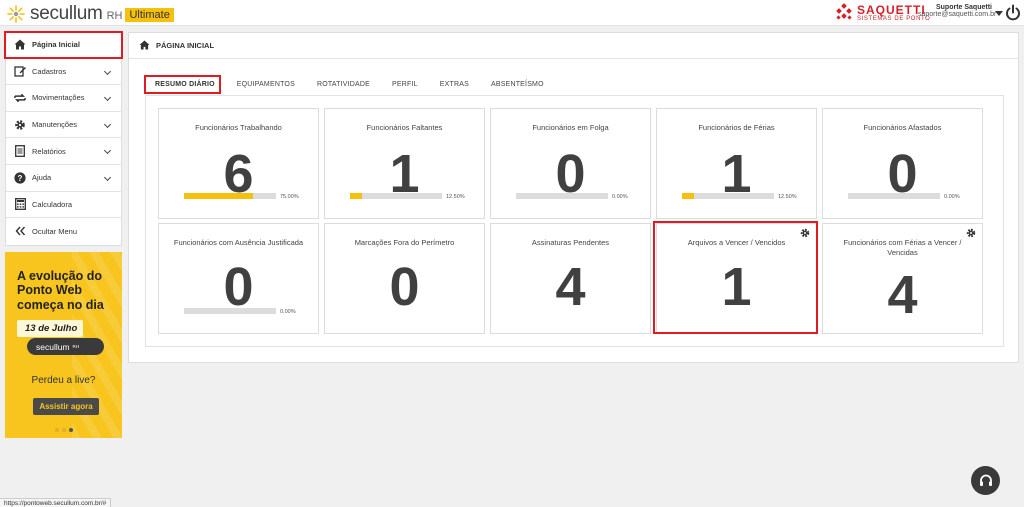 The height and width of the screenshot is (507, 1024). What do you see at coordinates (50, 328) in the screenshot?
I see `banner-date: 13 de Julho` at bounding box center [50, 328].